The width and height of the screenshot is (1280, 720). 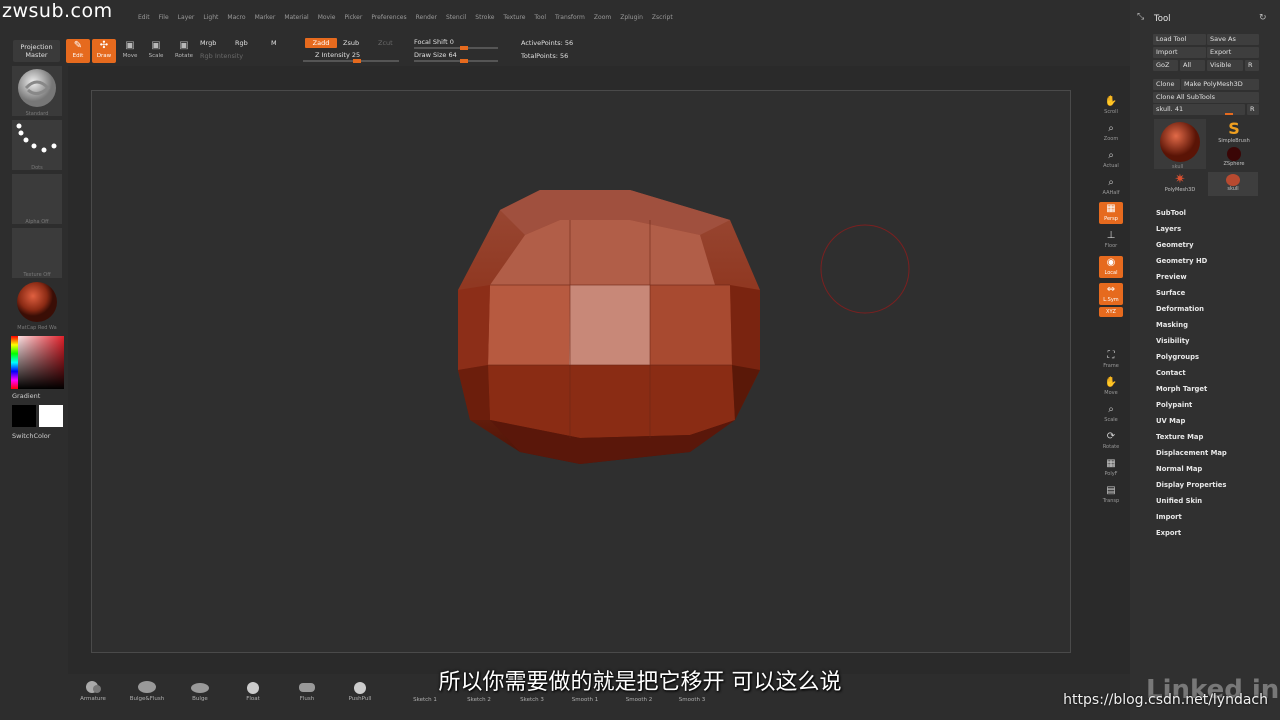 I want to click on floor-button: ⊥ Floor, so click(x=1111, y=240).